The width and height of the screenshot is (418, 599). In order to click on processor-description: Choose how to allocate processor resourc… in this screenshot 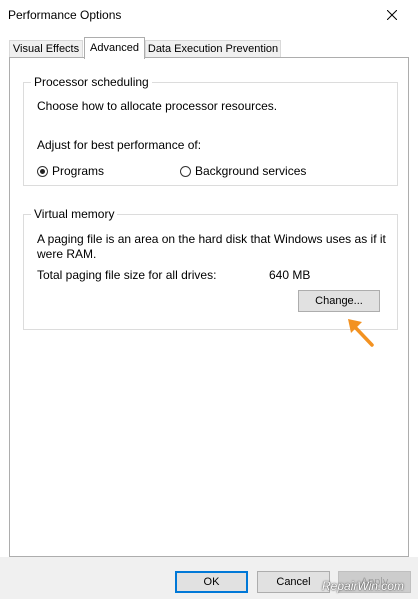, I will do `click(157, 106)`.